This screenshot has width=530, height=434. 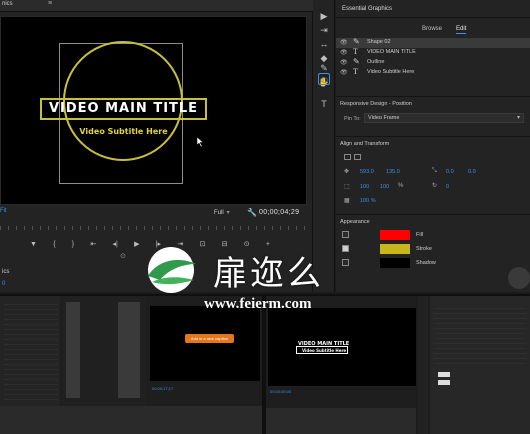 I want to click on shadow-color-swatch, so click(x=395, y=263).